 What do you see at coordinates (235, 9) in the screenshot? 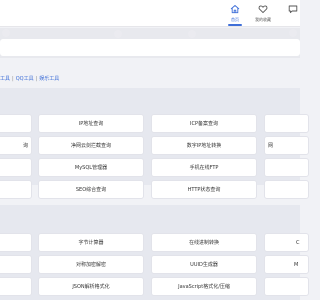
I see `home-icon` at bounding box center [235, 9].